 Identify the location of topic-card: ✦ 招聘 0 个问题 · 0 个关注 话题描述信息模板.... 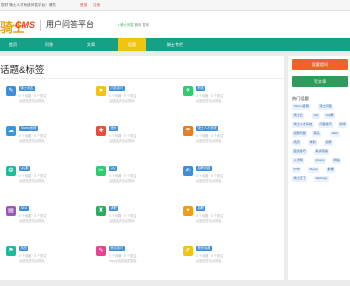
(225, 226).